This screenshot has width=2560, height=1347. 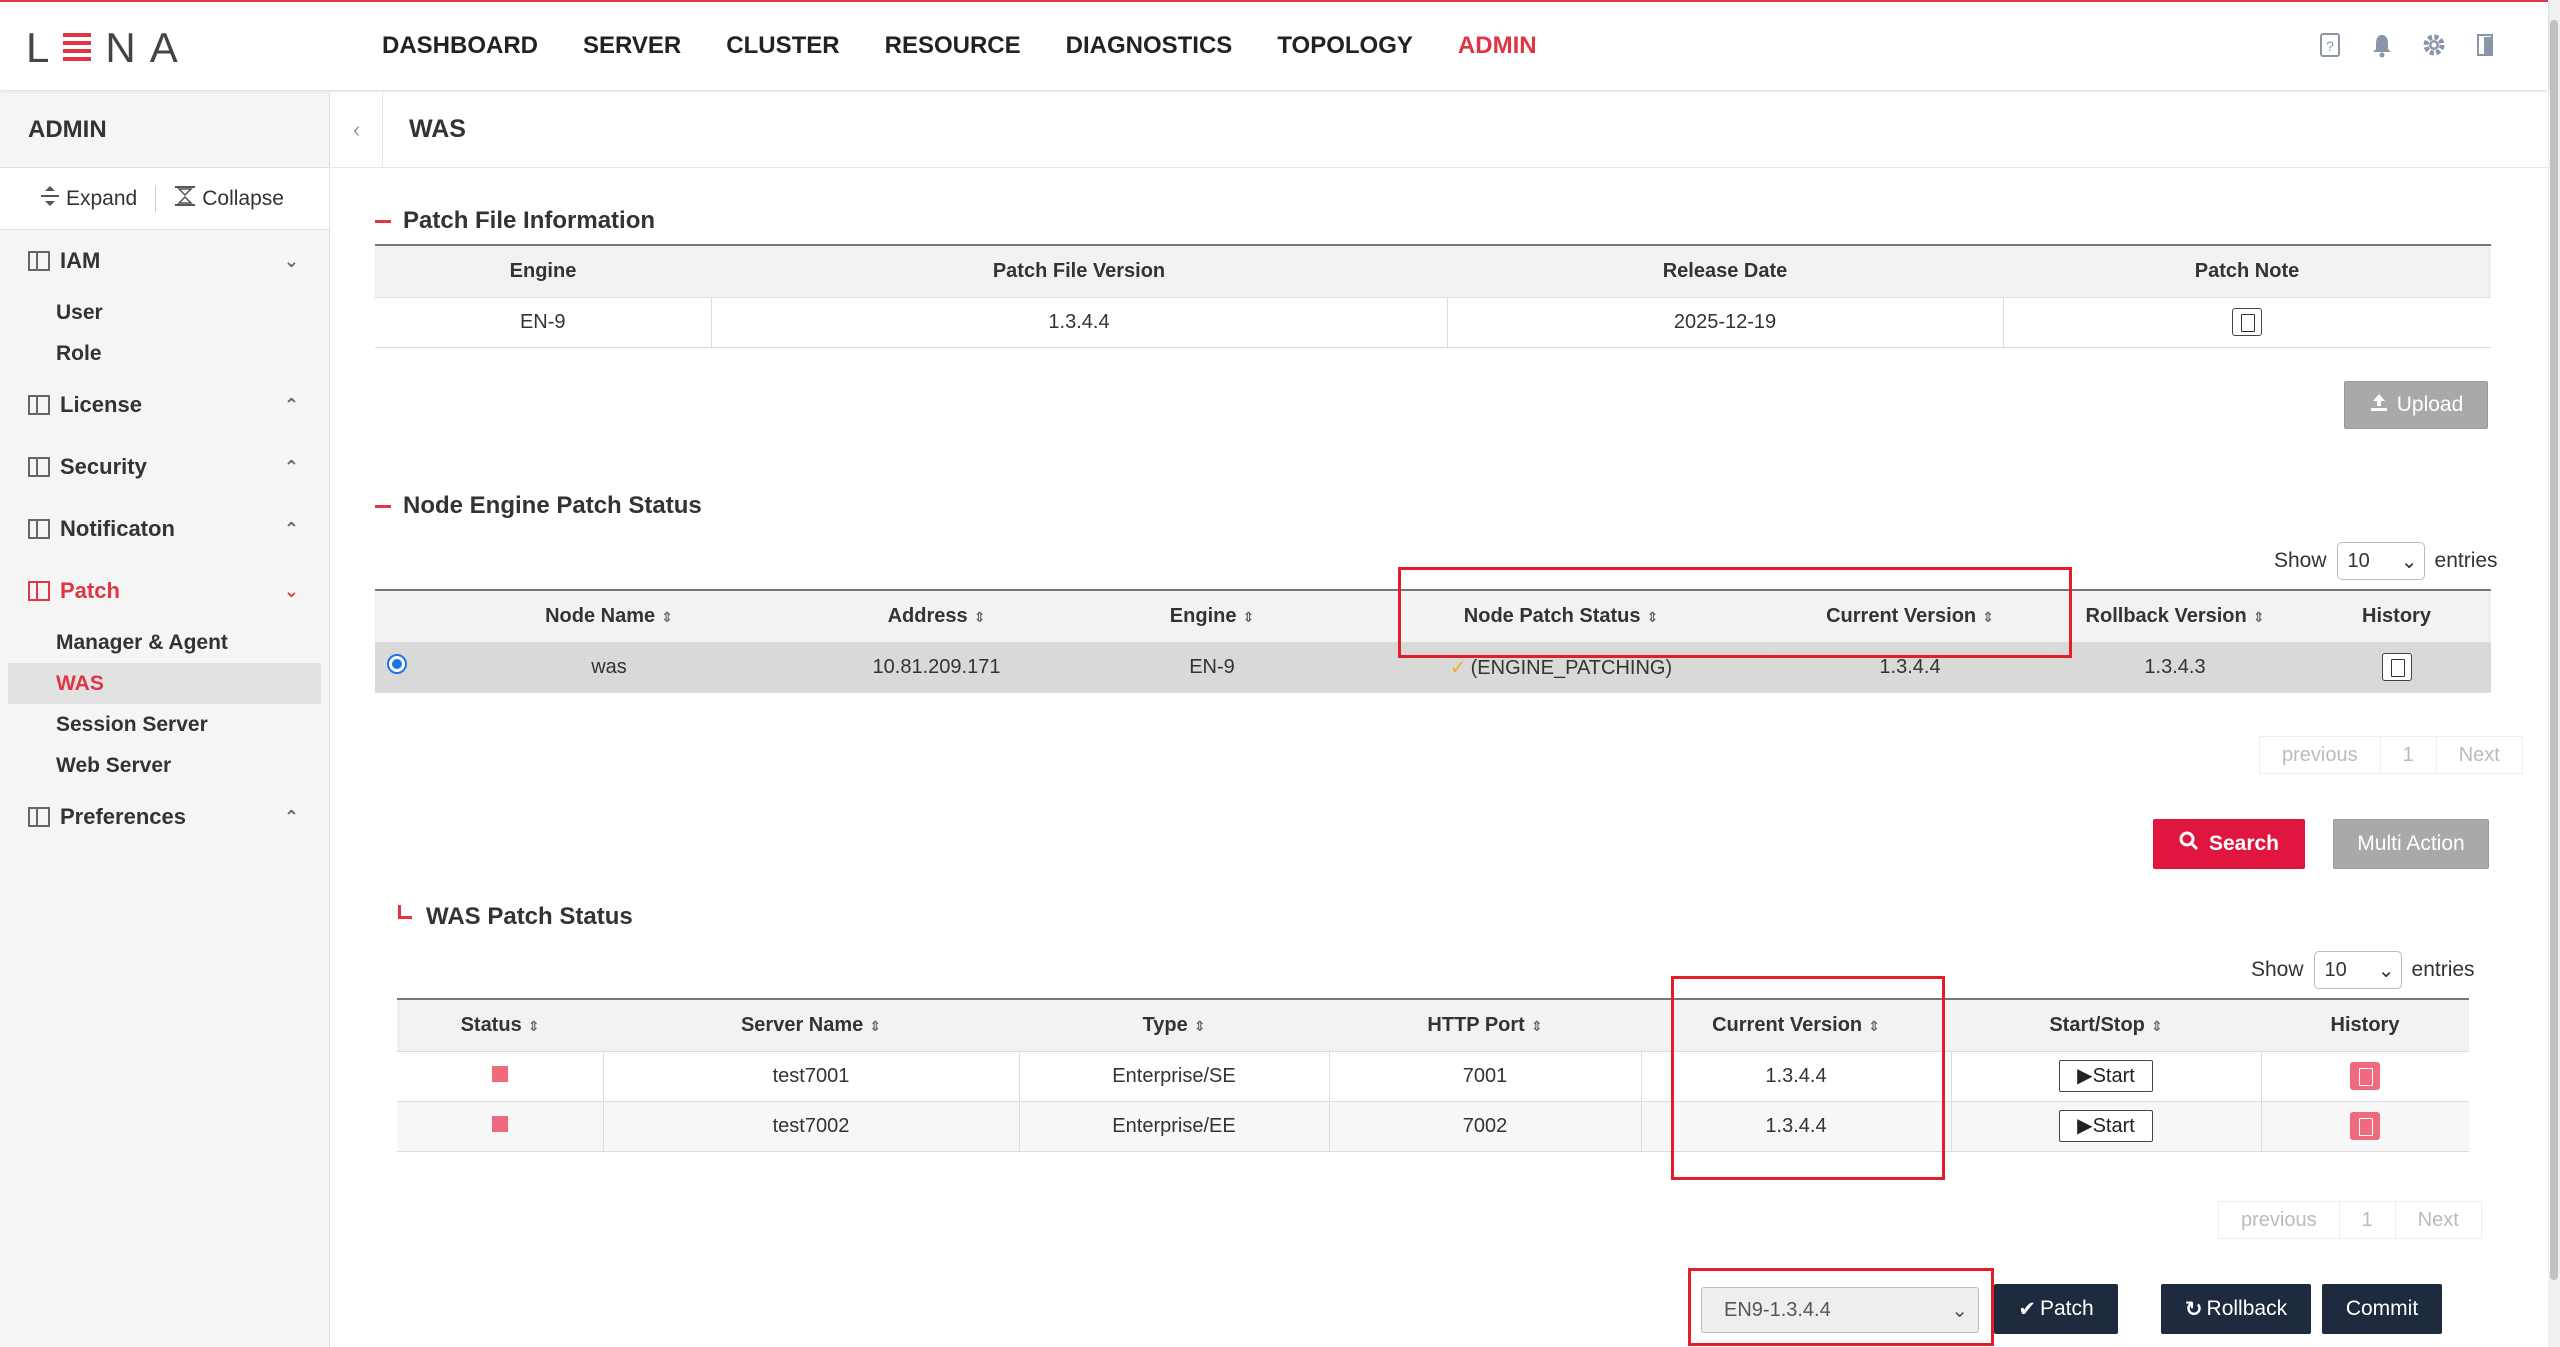 I want to click on engine-cell: EN-9, so click(x=543, y=322).